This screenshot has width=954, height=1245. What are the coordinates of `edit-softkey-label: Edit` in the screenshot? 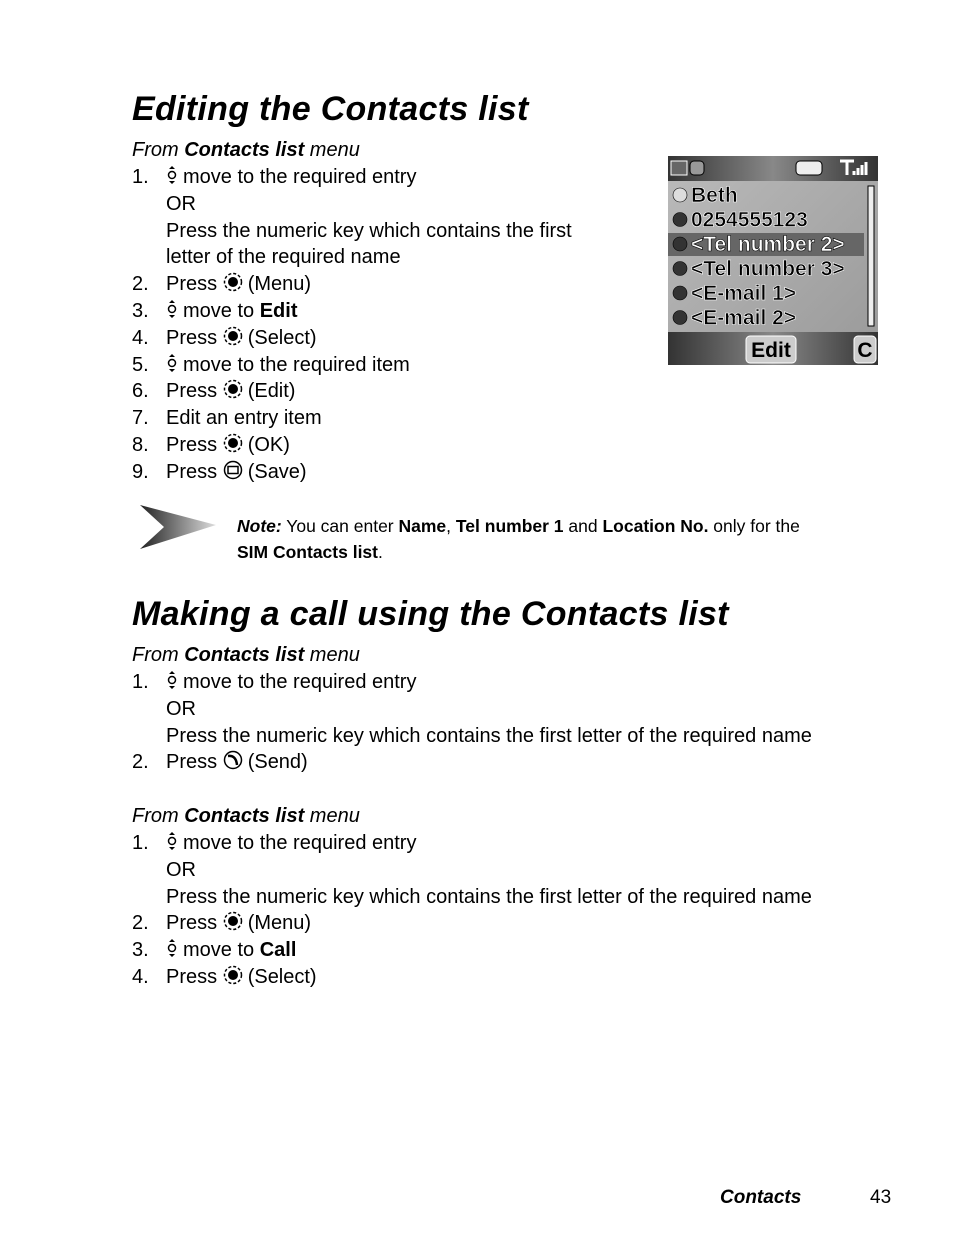 It's located at (771, 350).